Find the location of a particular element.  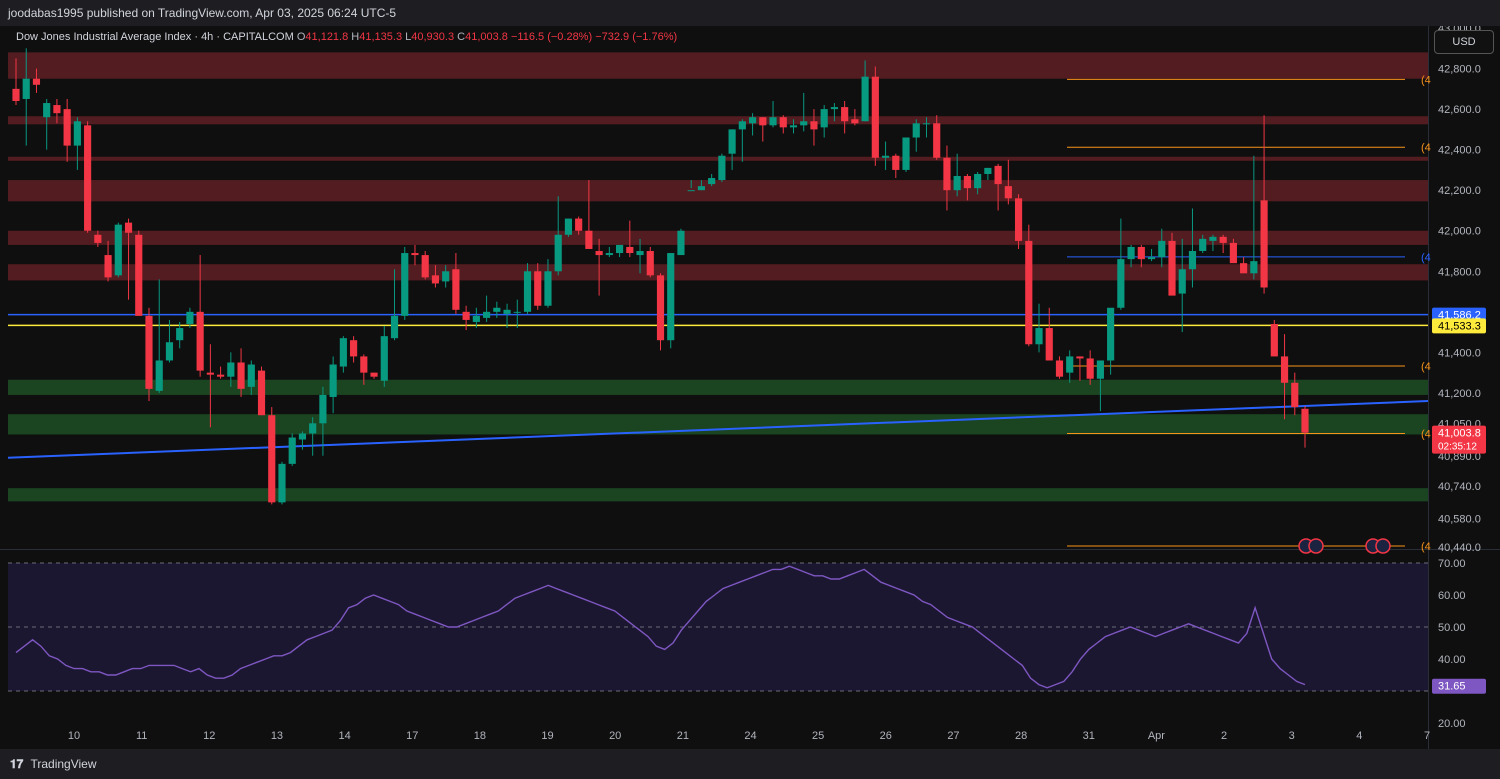

time-tick-label: 10 is located at coordinates (74, 736).